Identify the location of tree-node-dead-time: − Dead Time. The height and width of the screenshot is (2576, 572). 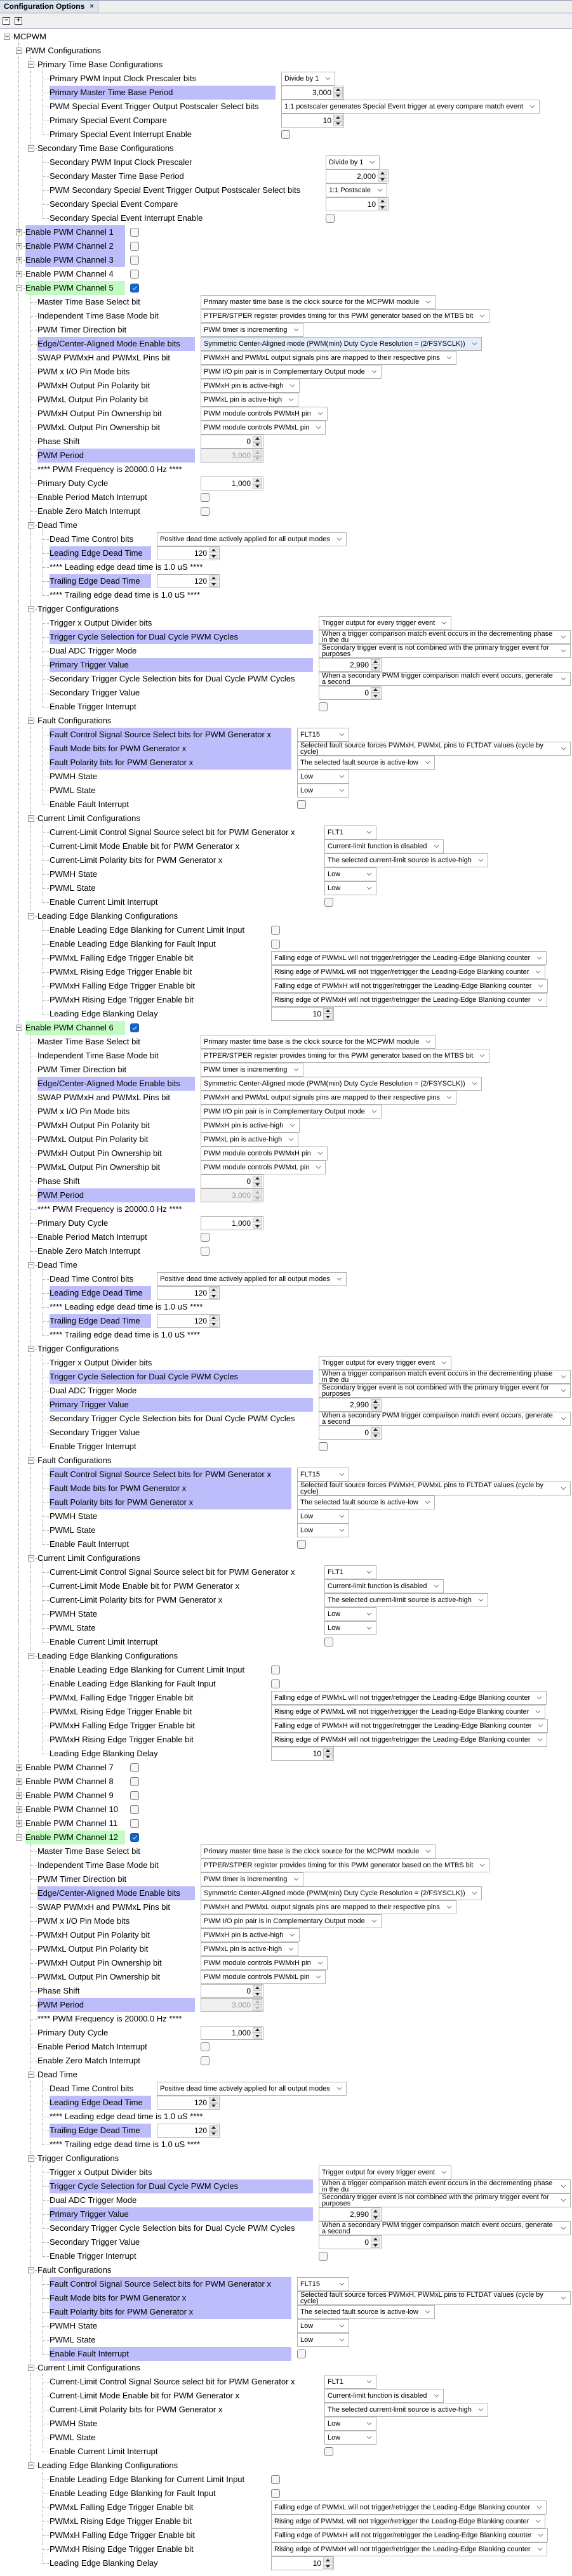
(286, 1265).